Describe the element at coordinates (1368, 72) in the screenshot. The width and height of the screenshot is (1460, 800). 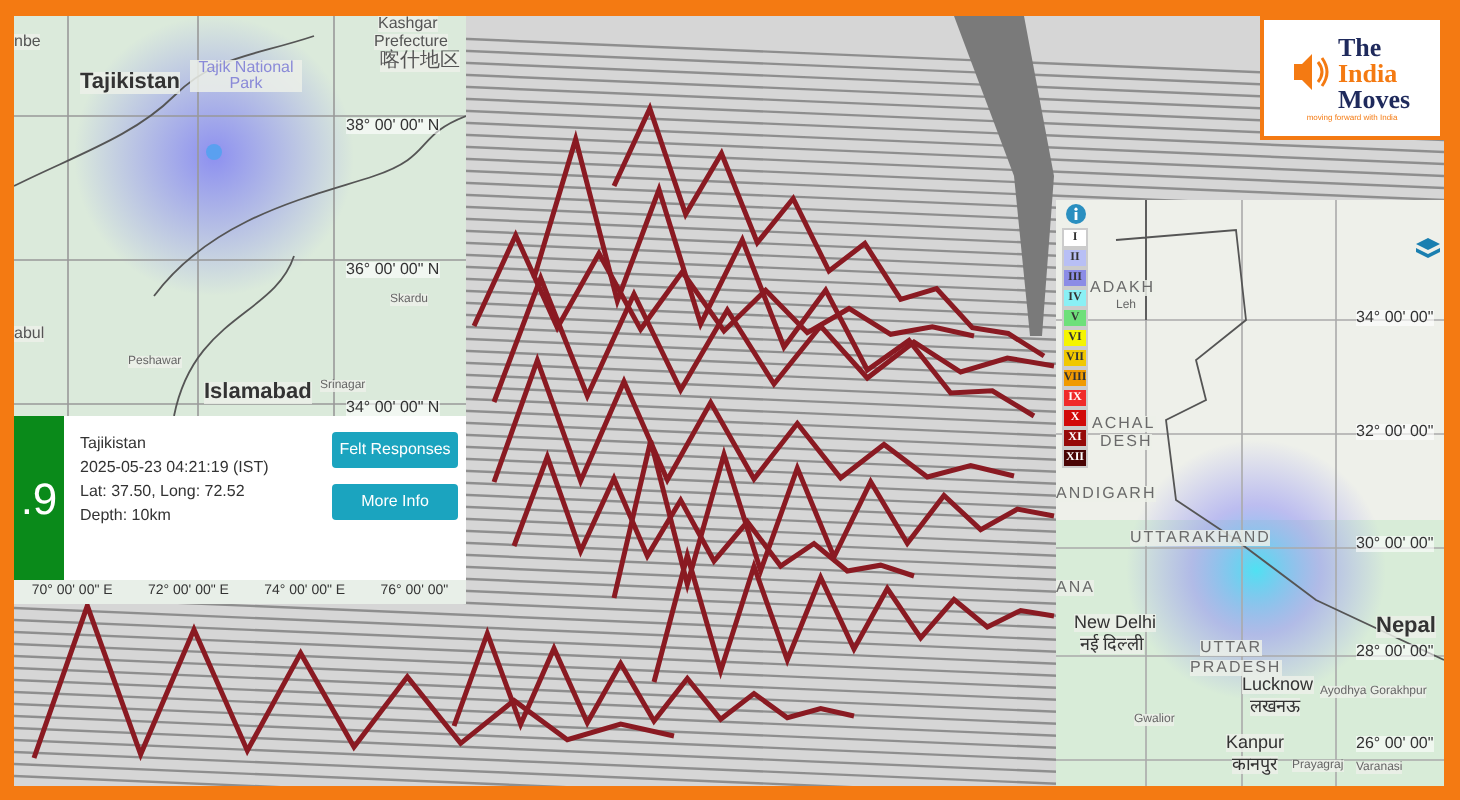
I see `logo-text: India` at that location.